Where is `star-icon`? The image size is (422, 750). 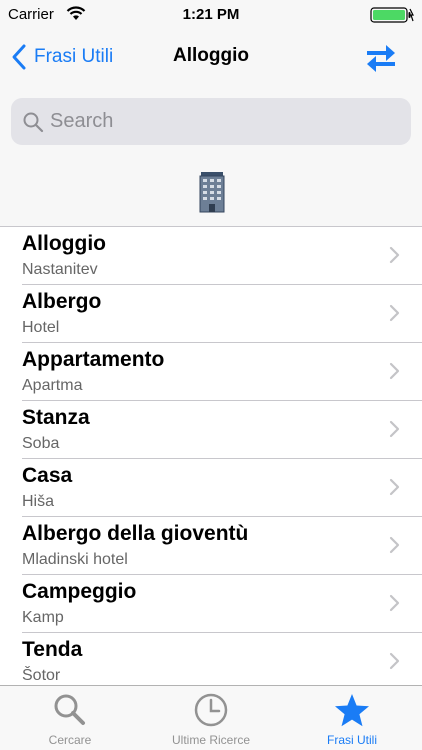
star-icon is located at coordinates (352, 710).